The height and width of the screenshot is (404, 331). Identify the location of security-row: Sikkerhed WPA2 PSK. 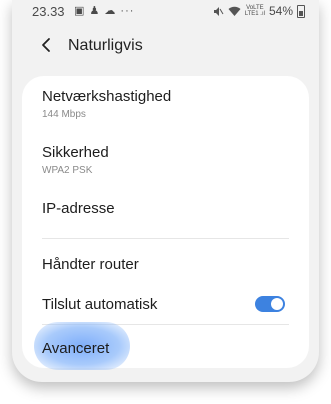
(165, 163).